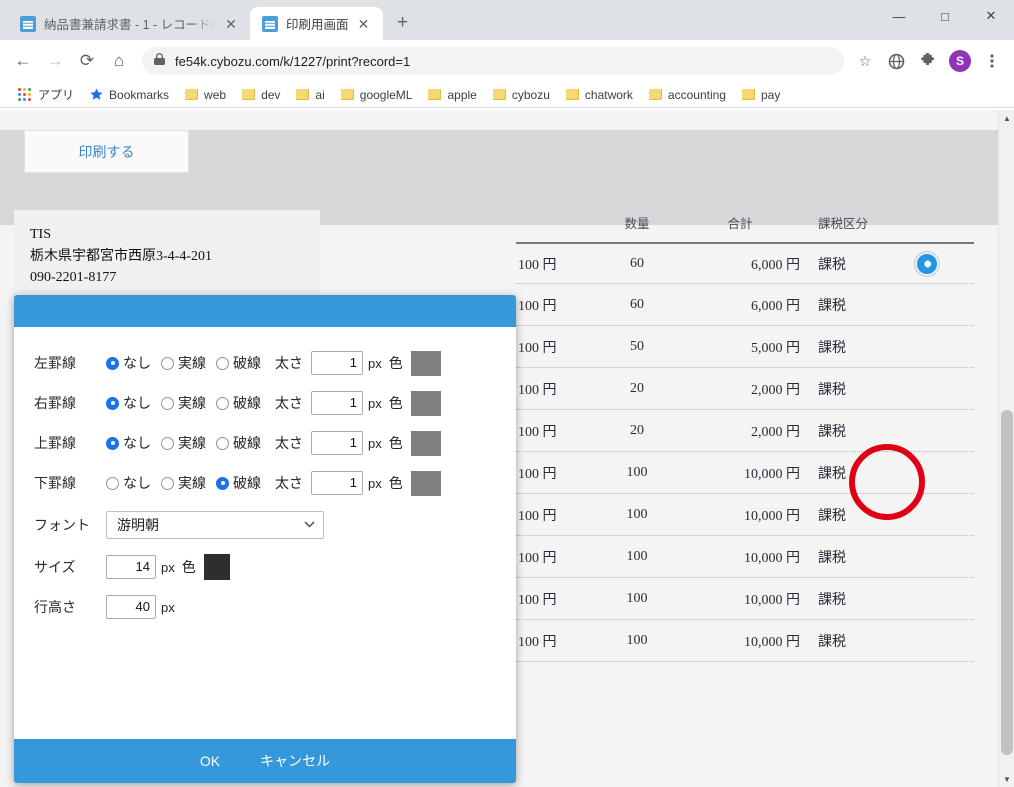  I want to click on color-swatch-left-border, so click(425, 363).